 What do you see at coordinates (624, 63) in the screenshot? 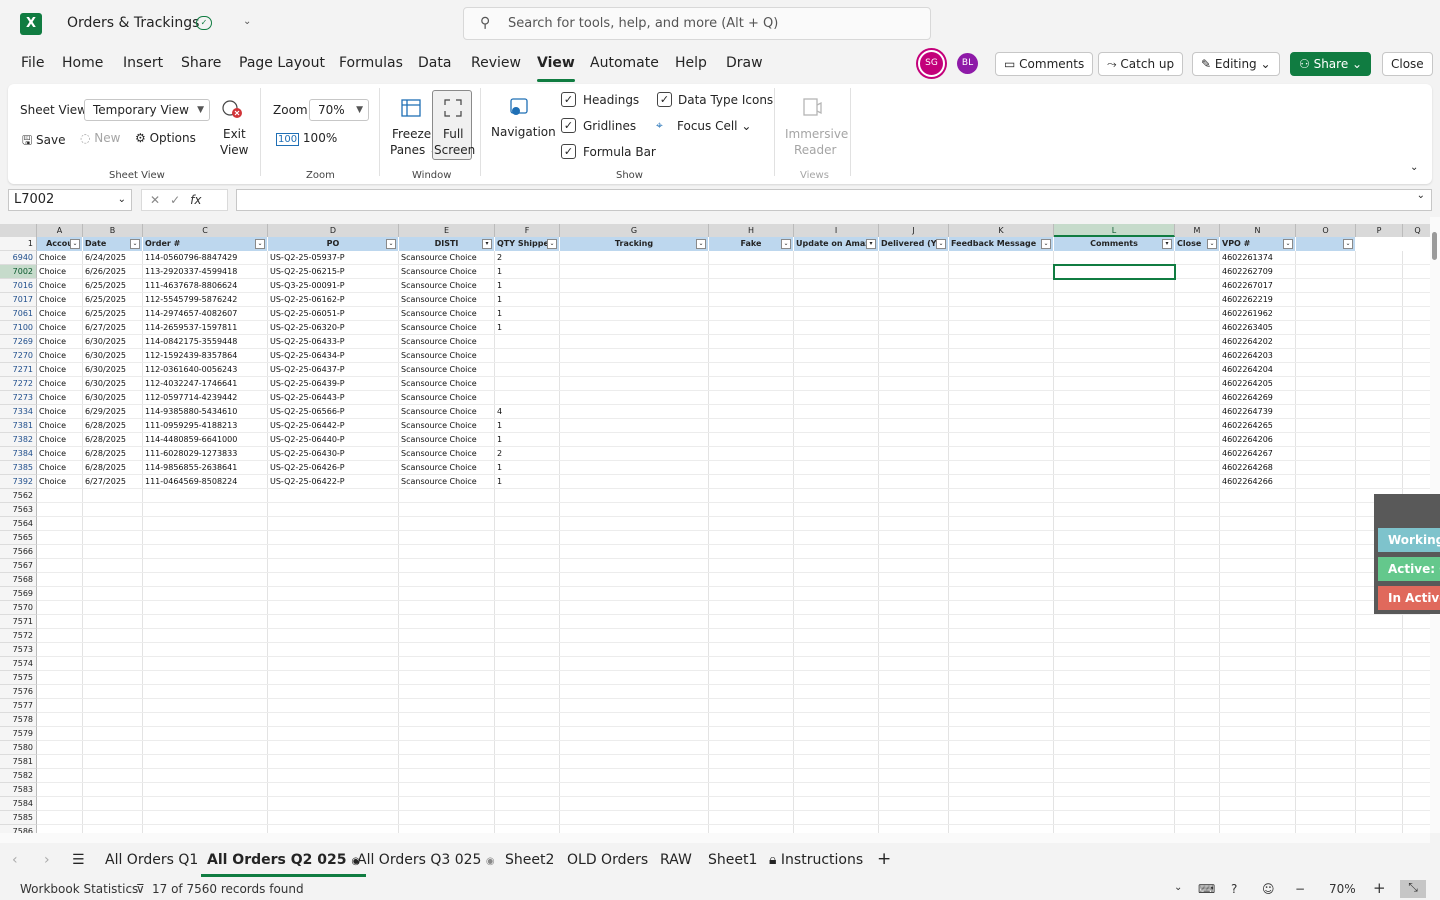
I see `menu-automate: Automate` at bounding box center [624, 63].